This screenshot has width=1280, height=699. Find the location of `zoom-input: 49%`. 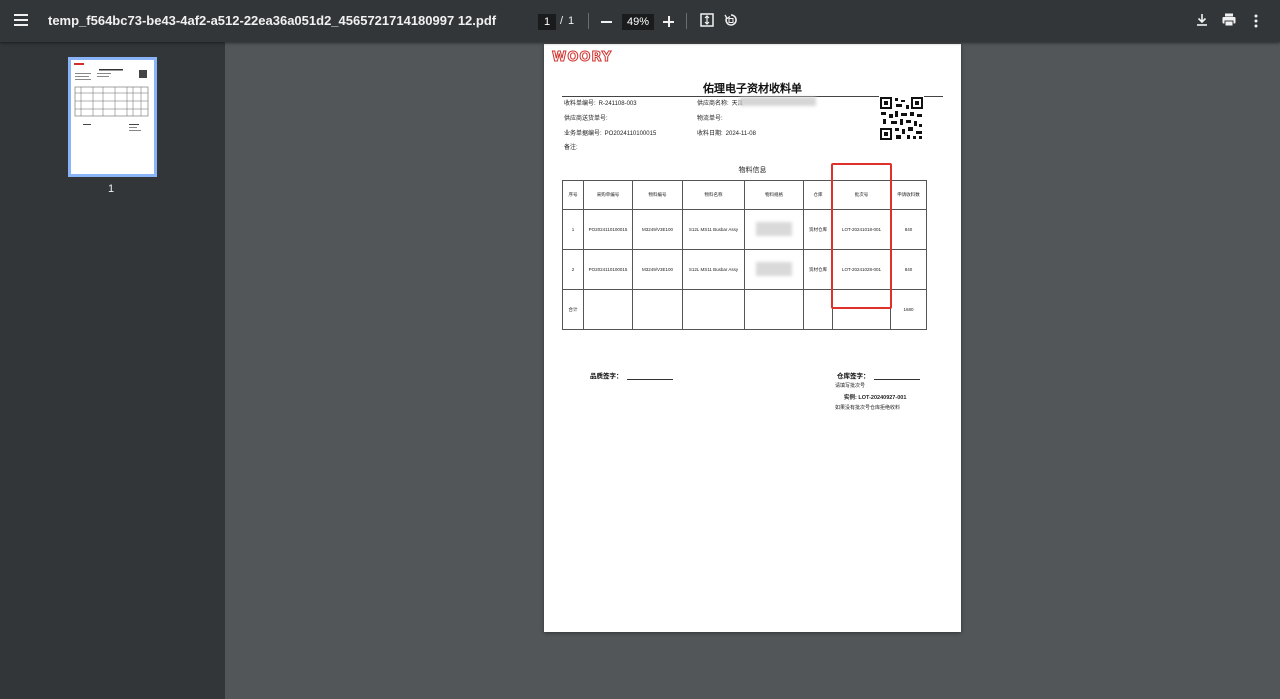

zoom-input: 49% is located at coordinates (638, 22).